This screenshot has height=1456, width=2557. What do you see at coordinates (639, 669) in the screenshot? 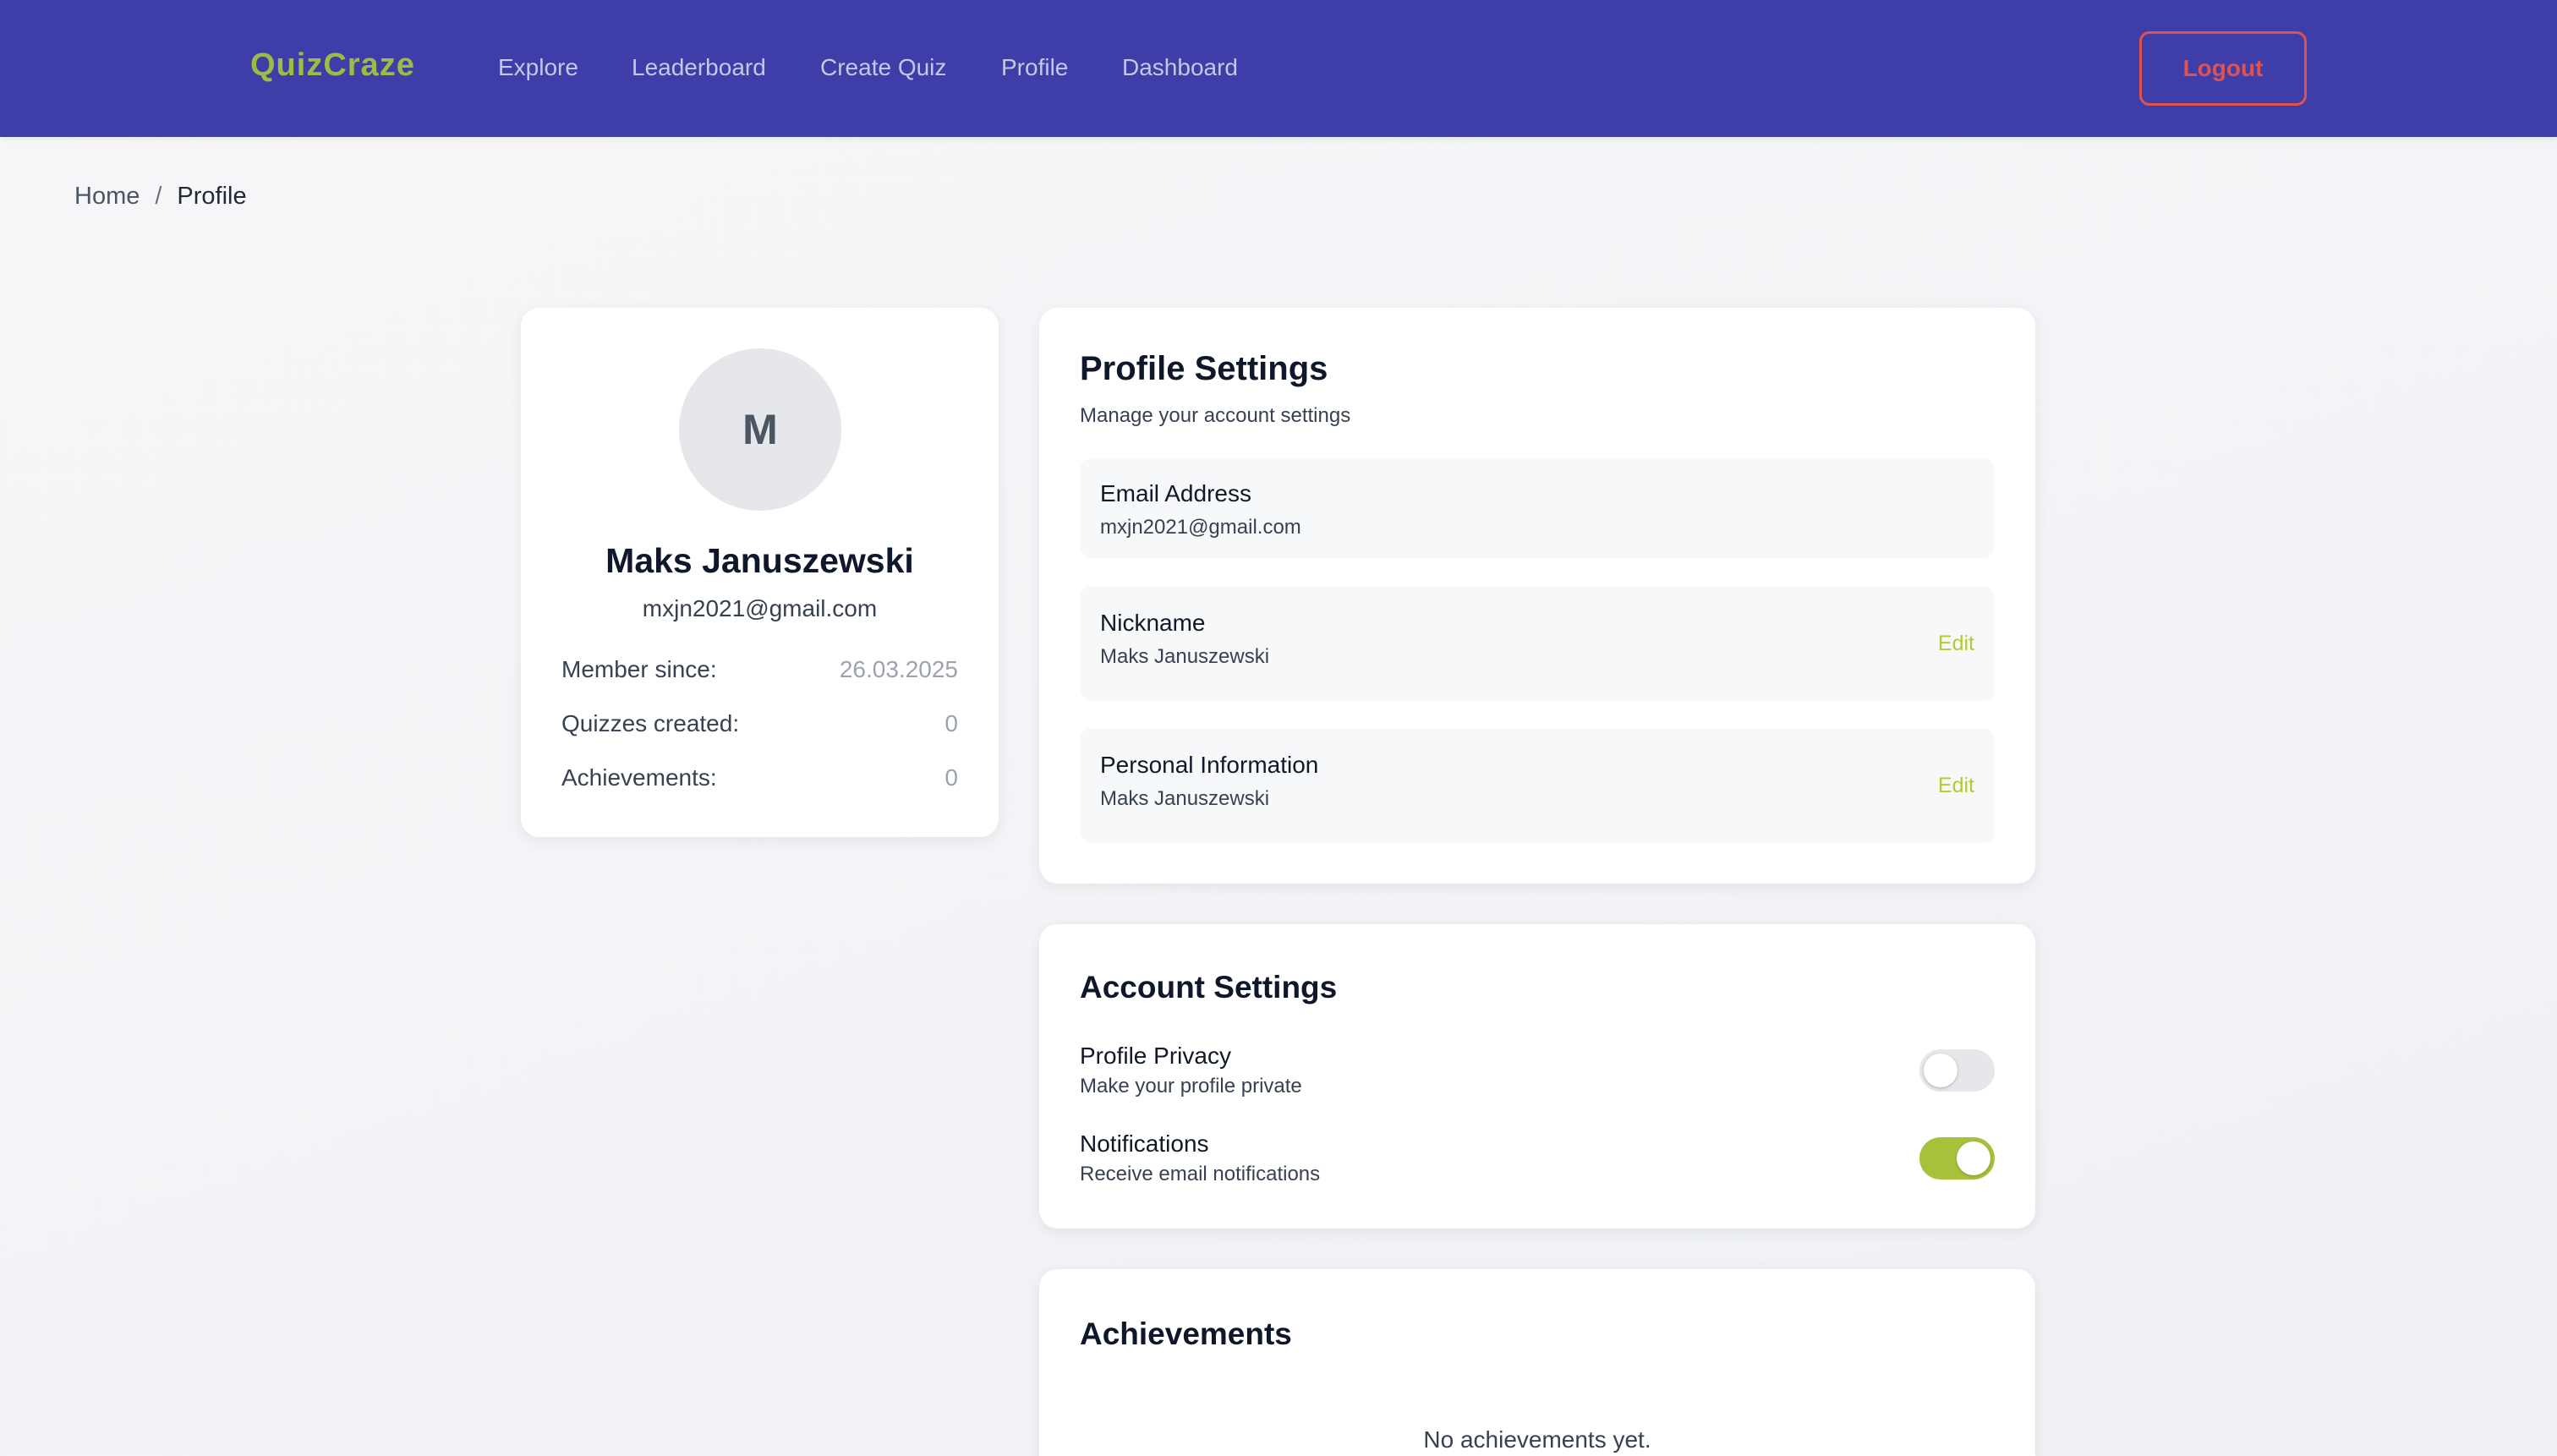
I see `stat-label: Member since:` at bounding box center [639, 669].